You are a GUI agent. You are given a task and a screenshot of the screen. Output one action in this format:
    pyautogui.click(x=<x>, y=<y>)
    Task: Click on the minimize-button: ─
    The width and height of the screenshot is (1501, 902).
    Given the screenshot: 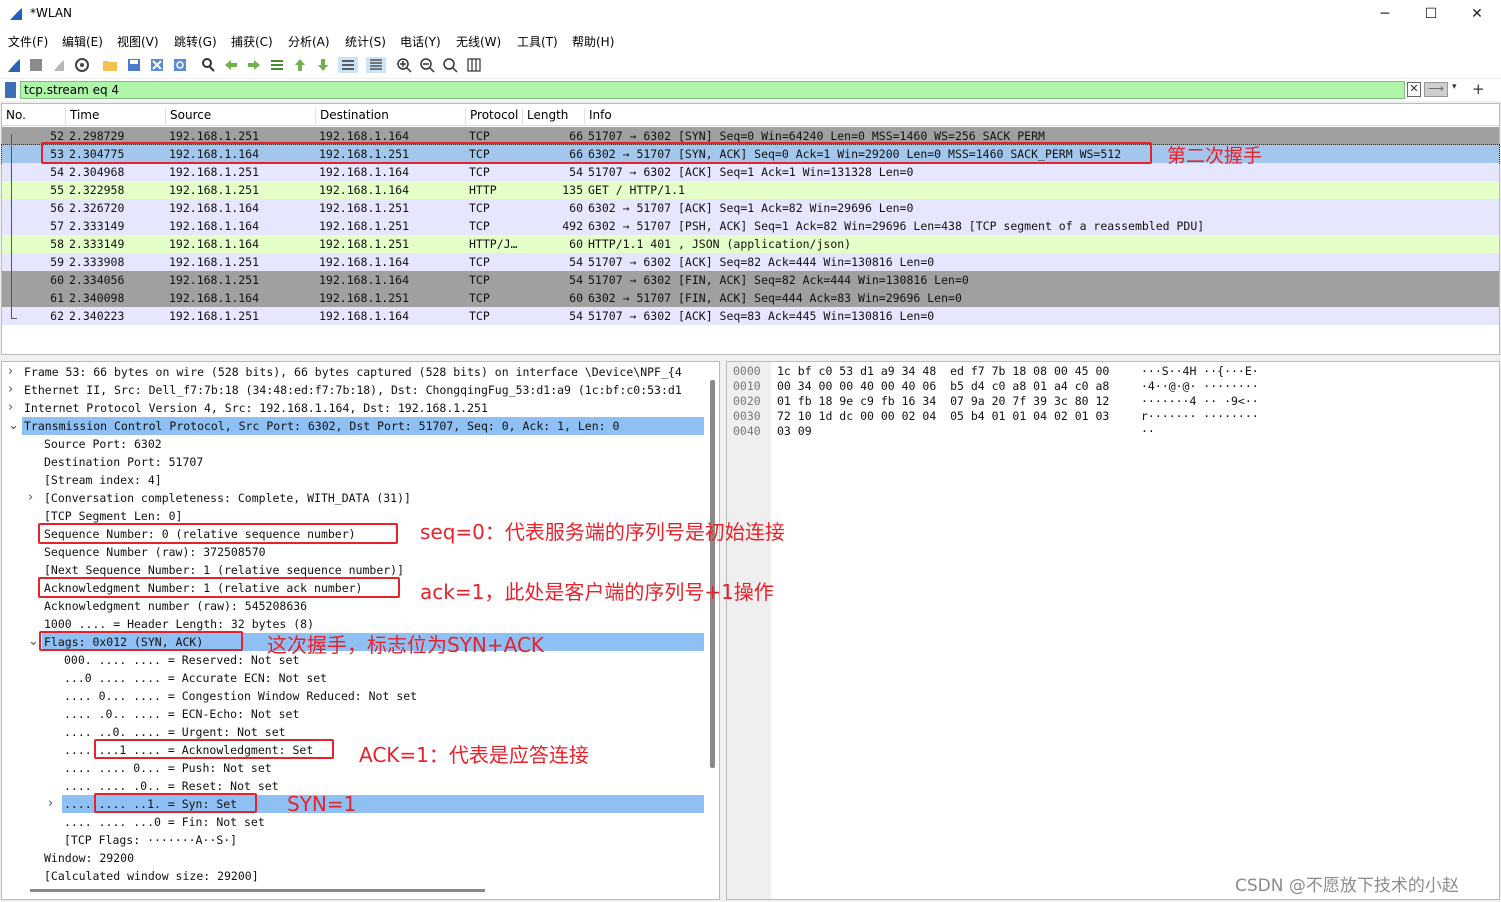 What is the action you would take?
    pyautogui.click(x=1385, y=14)
    